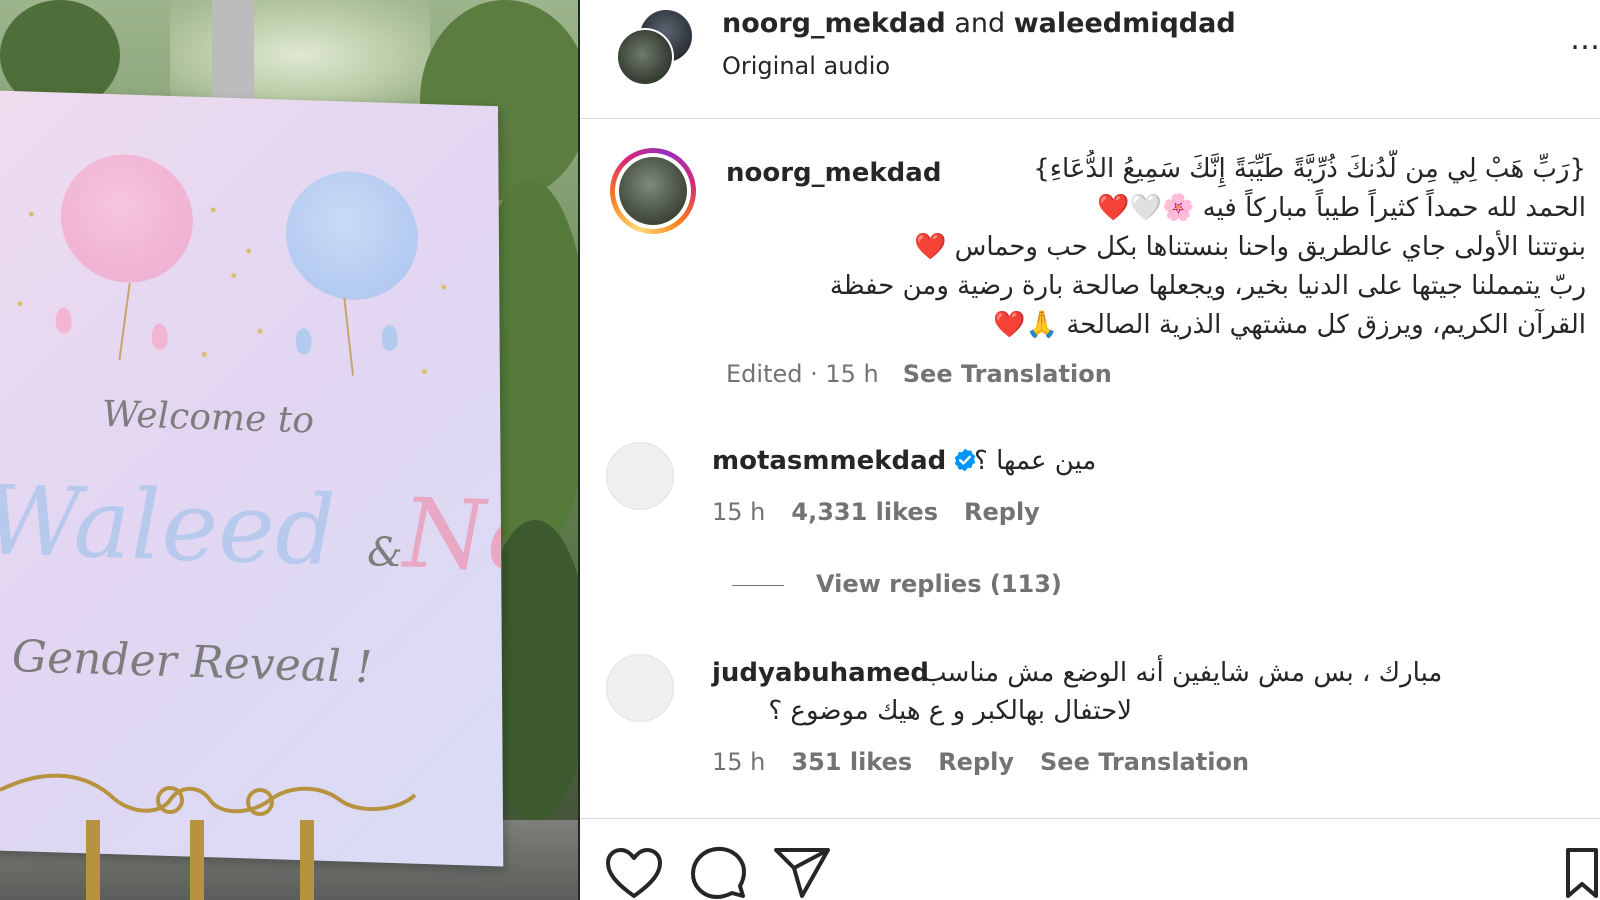 The height and width of the screenshot is (900, 1600). Describe the element at coordinates (192, 662) in the screenshot. I see `poster-gender-reveal: Gender Reveal !` at that location.